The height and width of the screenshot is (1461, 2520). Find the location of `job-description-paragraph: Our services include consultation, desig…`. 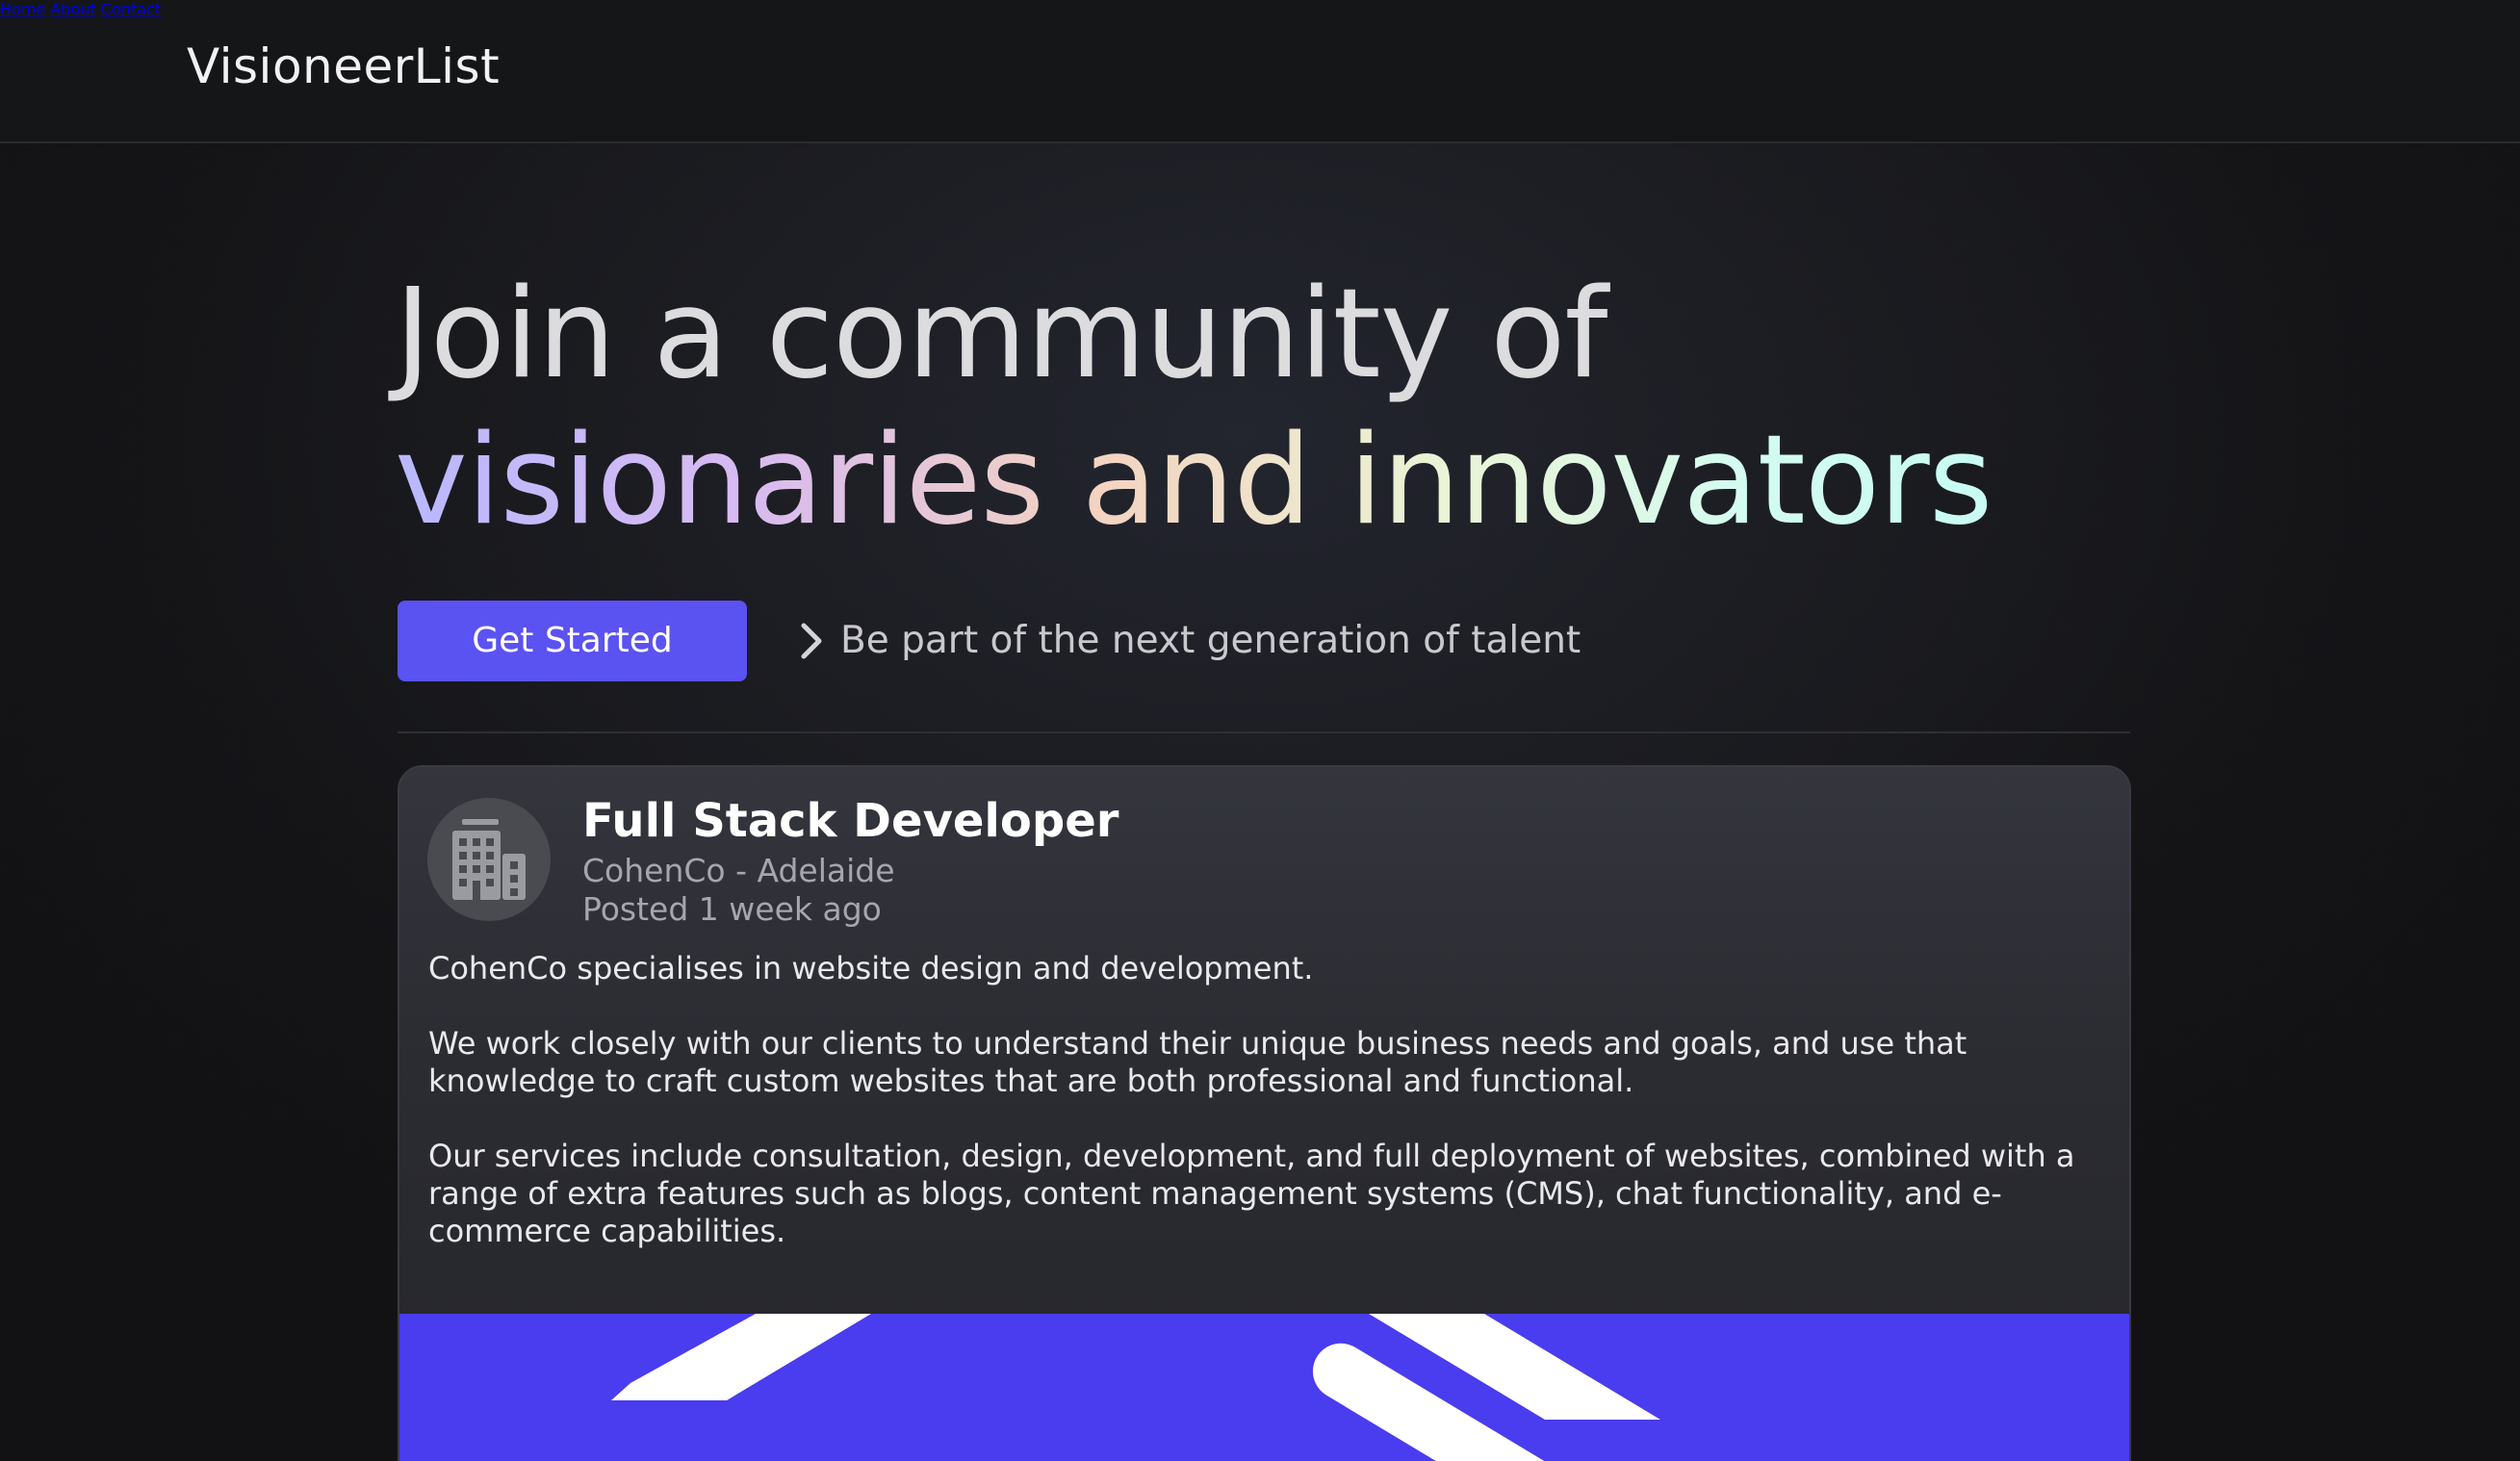

job-description-paragraph: Our services include consultation, desig… is located at coordinates (1251, 1193).